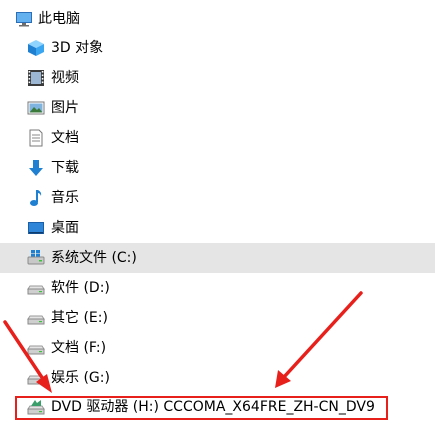  Describe the element at coordinates (59, 19) in the screenshot. I see `tree-item-label: 此电脑` at that location.